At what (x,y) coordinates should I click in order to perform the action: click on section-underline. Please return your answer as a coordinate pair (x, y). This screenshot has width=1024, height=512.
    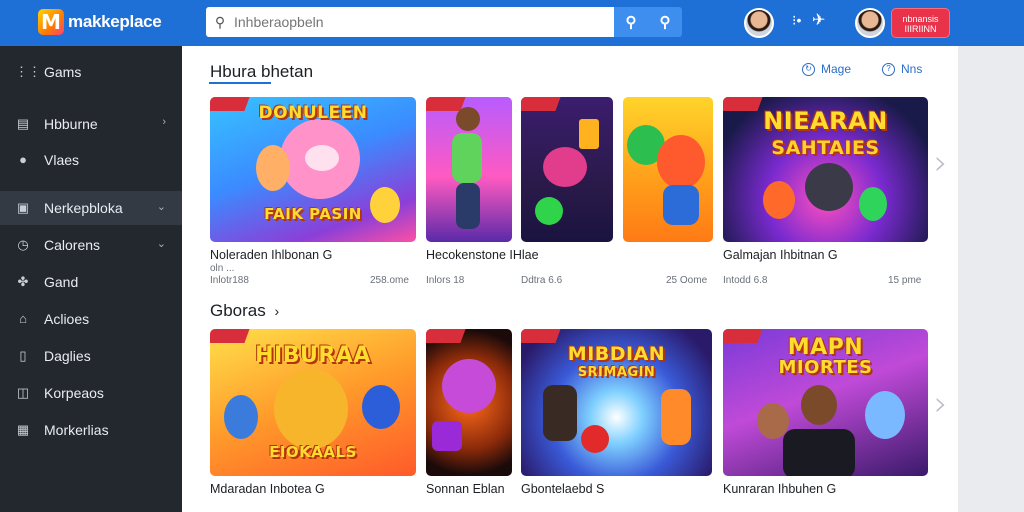
    Looking at the image, I should click on (240, 83).